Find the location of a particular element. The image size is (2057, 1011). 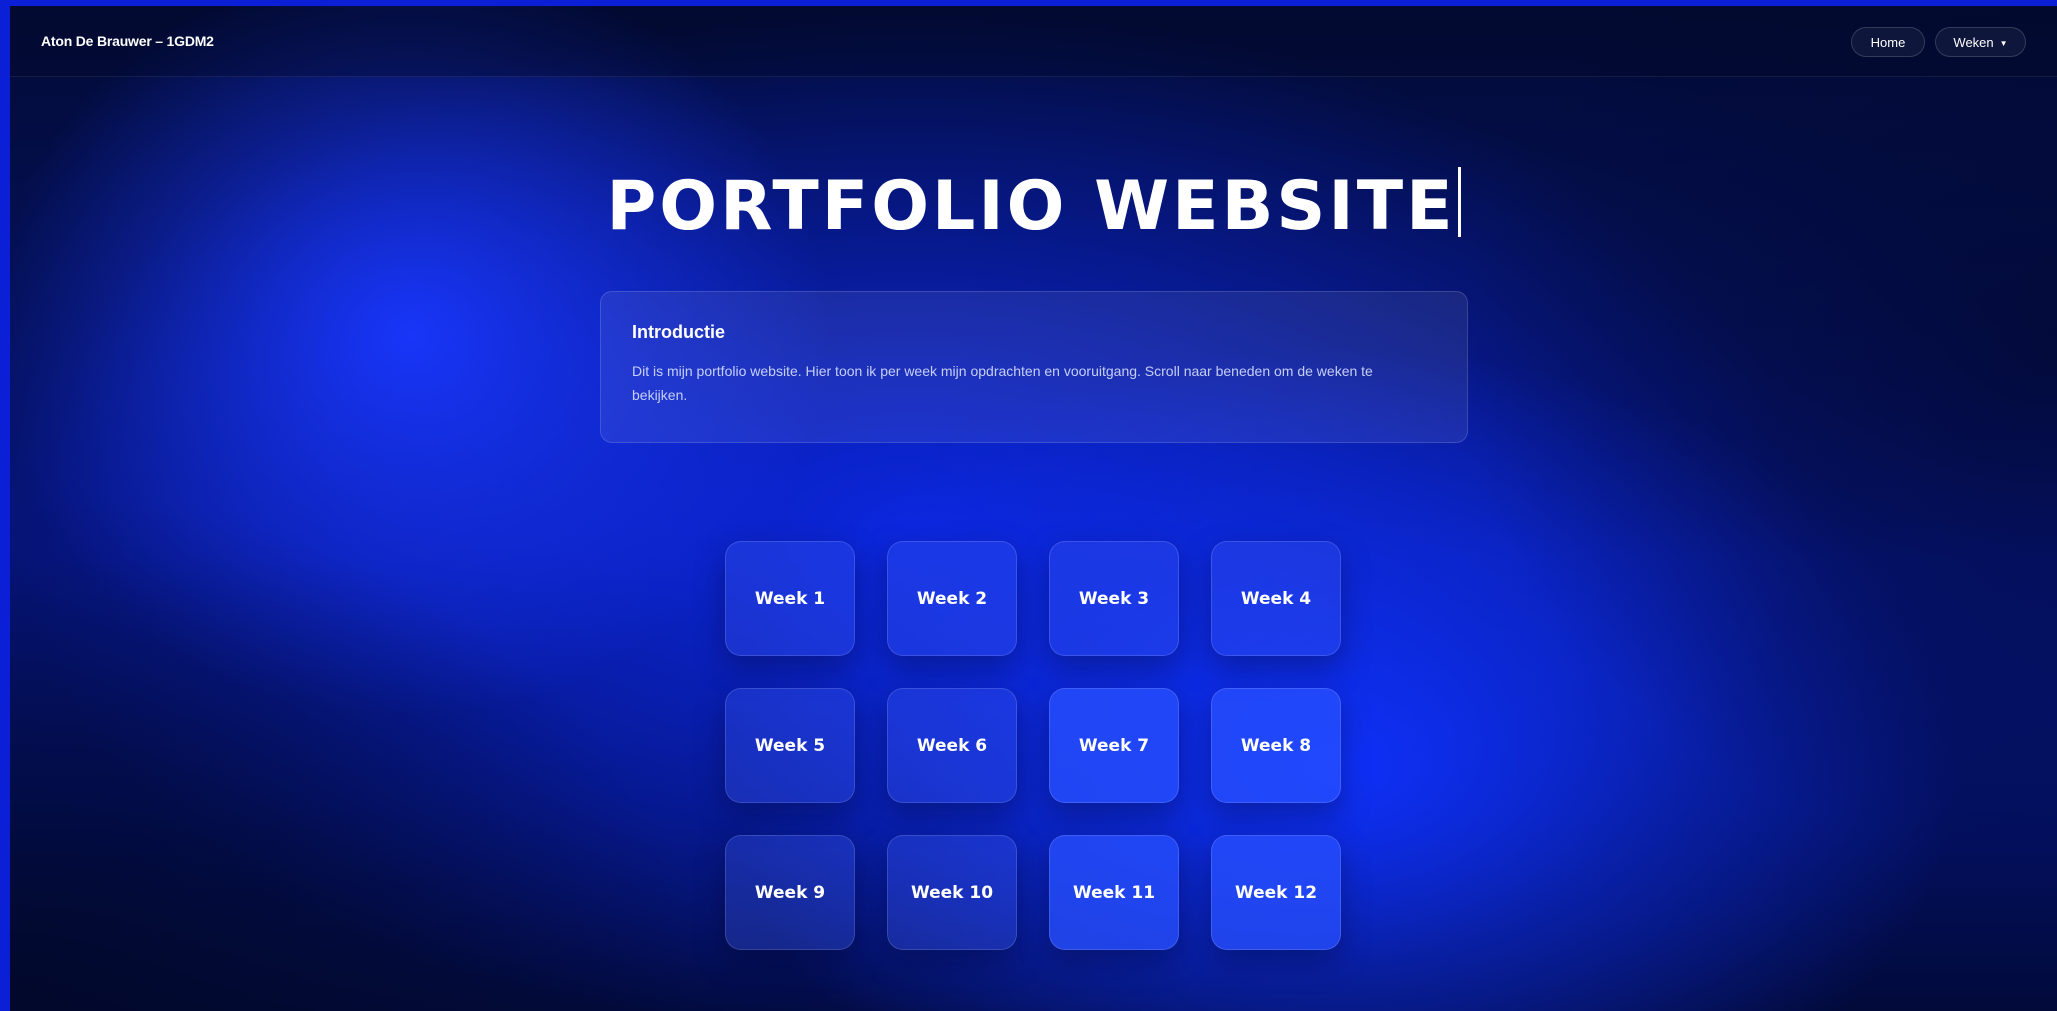

nav-weeks-label: Weken is located at coordinates (1973, 42).